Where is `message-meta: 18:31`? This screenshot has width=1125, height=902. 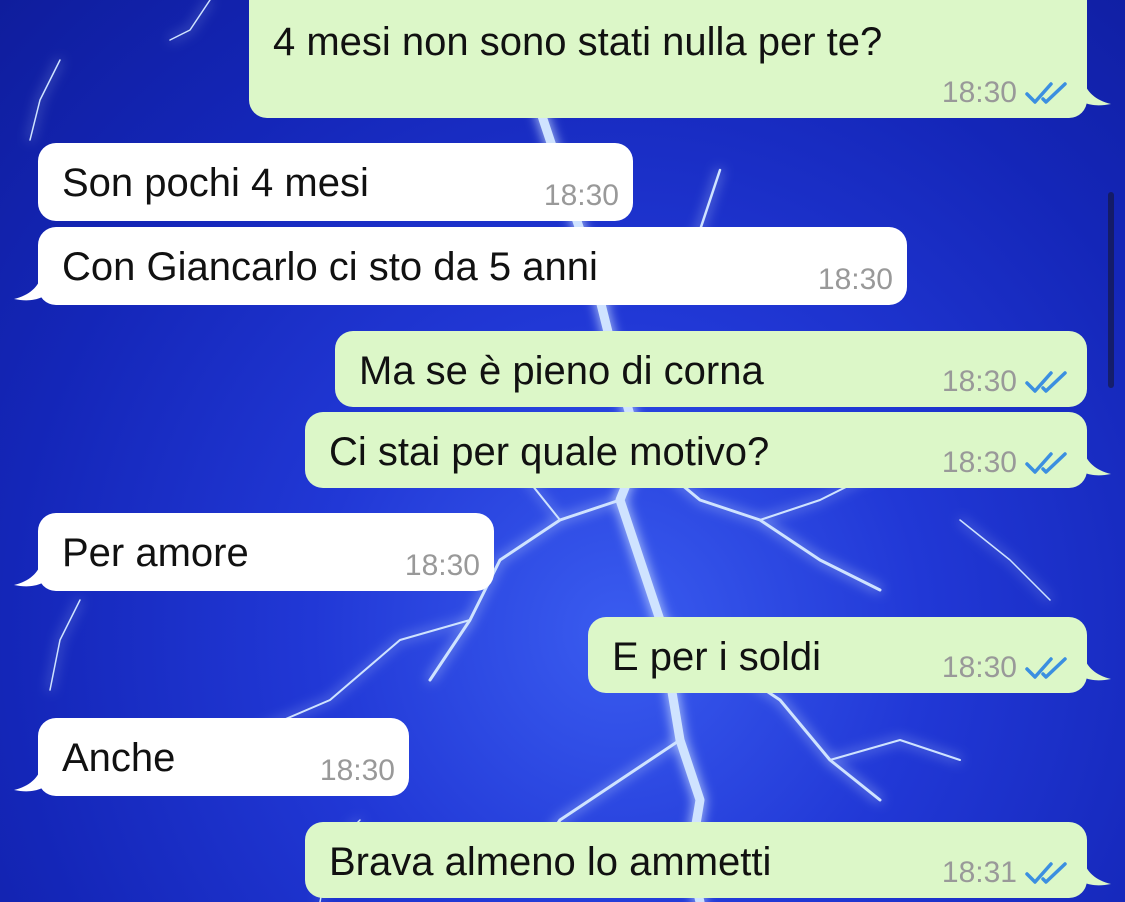 message-meta: 18:31 is located at coordinates (1006, 873).